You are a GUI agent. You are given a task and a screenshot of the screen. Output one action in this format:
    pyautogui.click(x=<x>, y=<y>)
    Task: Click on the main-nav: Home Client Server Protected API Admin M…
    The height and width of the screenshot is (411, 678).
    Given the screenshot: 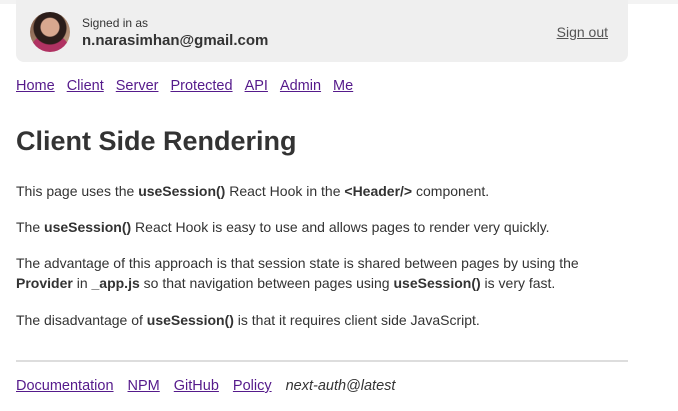 What is the action you would take?
    pyautogui.click(x=184, y=86)
    